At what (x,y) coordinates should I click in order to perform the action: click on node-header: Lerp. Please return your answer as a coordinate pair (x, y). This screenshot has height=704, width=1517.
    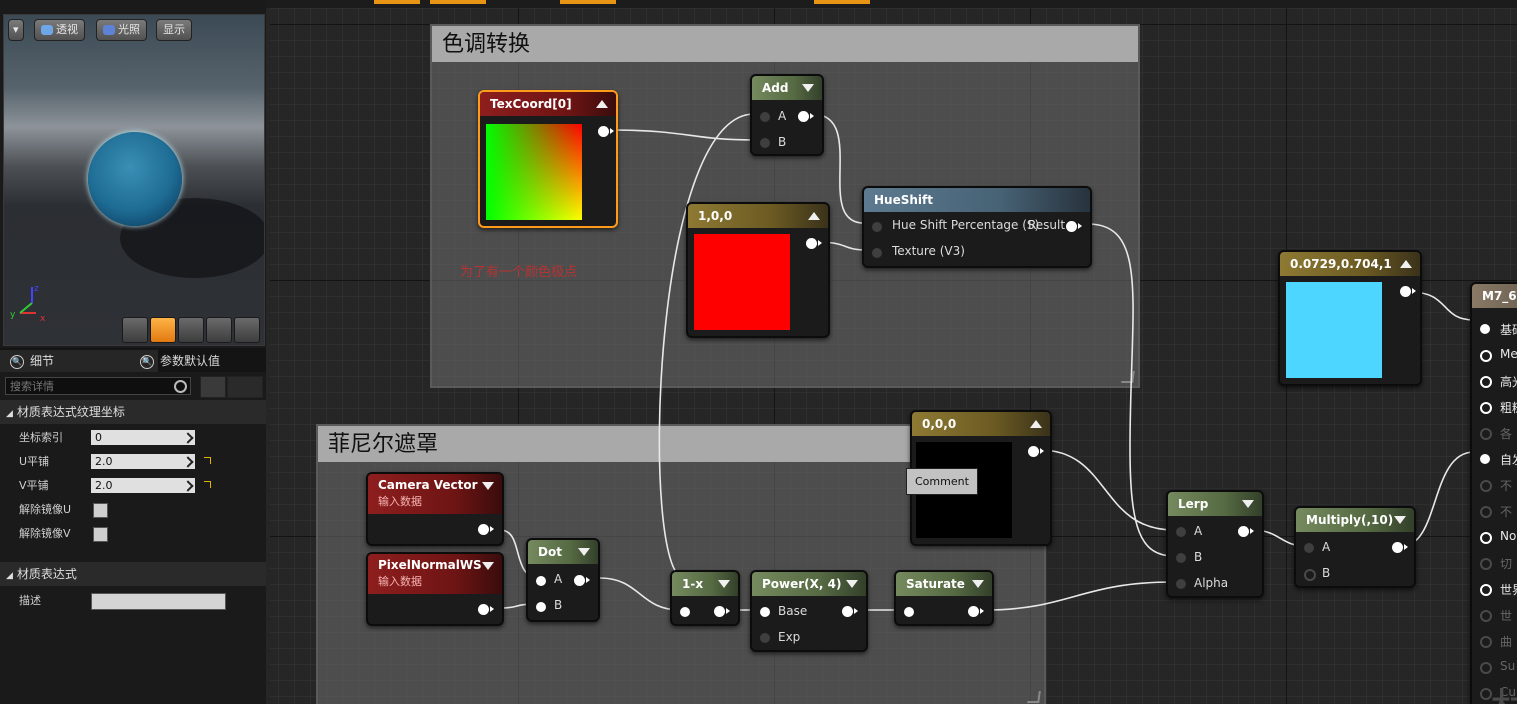
    Looking at the image, I should click on (1215, 504).